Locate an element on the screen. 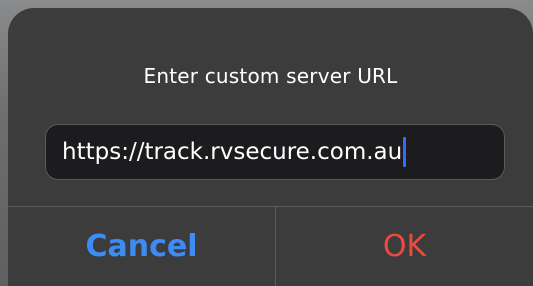 The width and height of the screenshot is (533, 286). ok-button: OK is located at coordinates (404, 246).